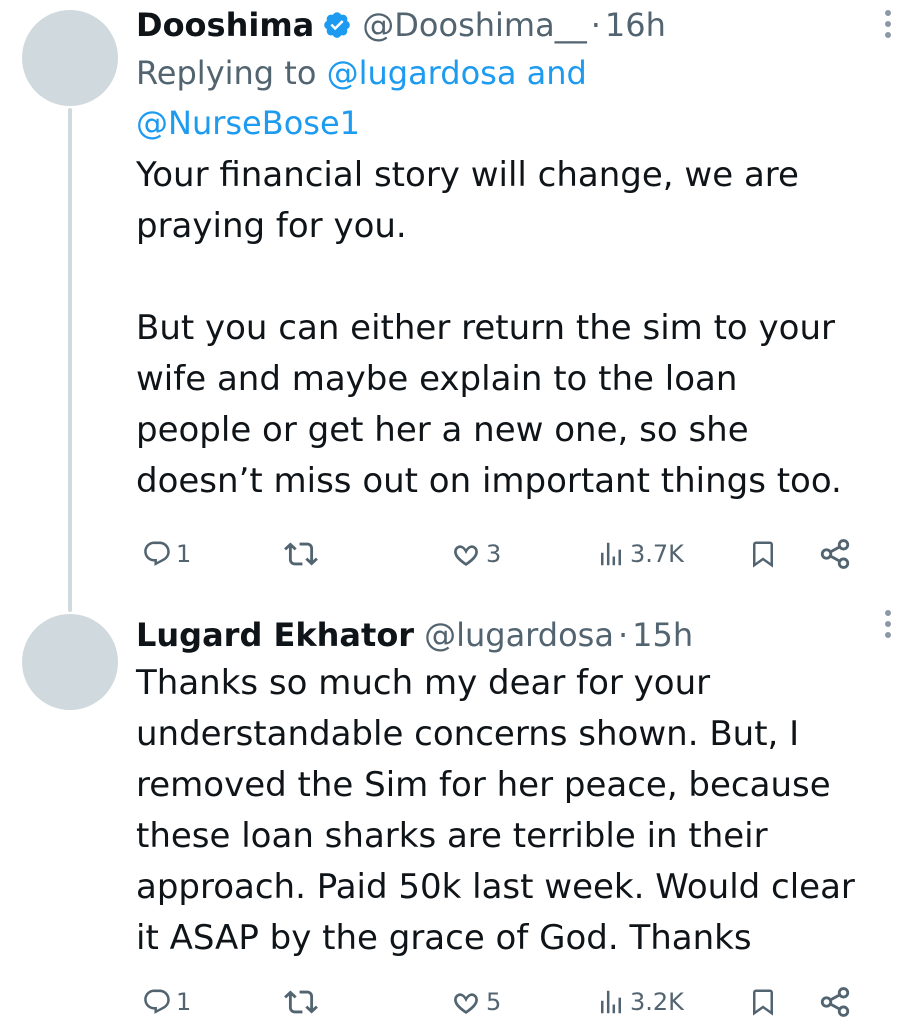  I want to click on tweet-header: Lugard Ekhator @lugardosa · 15h, so click(508, 635).